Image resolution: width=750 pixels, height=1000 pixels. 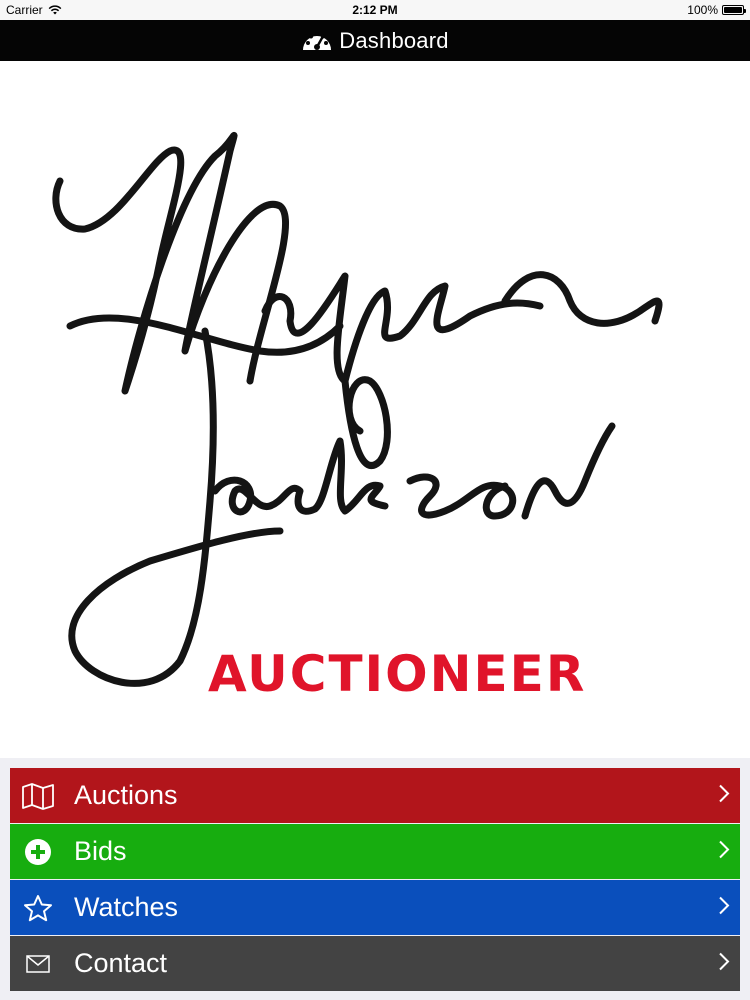 What do you see at coordinates (375, 851) in the screenshot?
I see `menu-item-bids: Bids` at bounding box center [375, 851].